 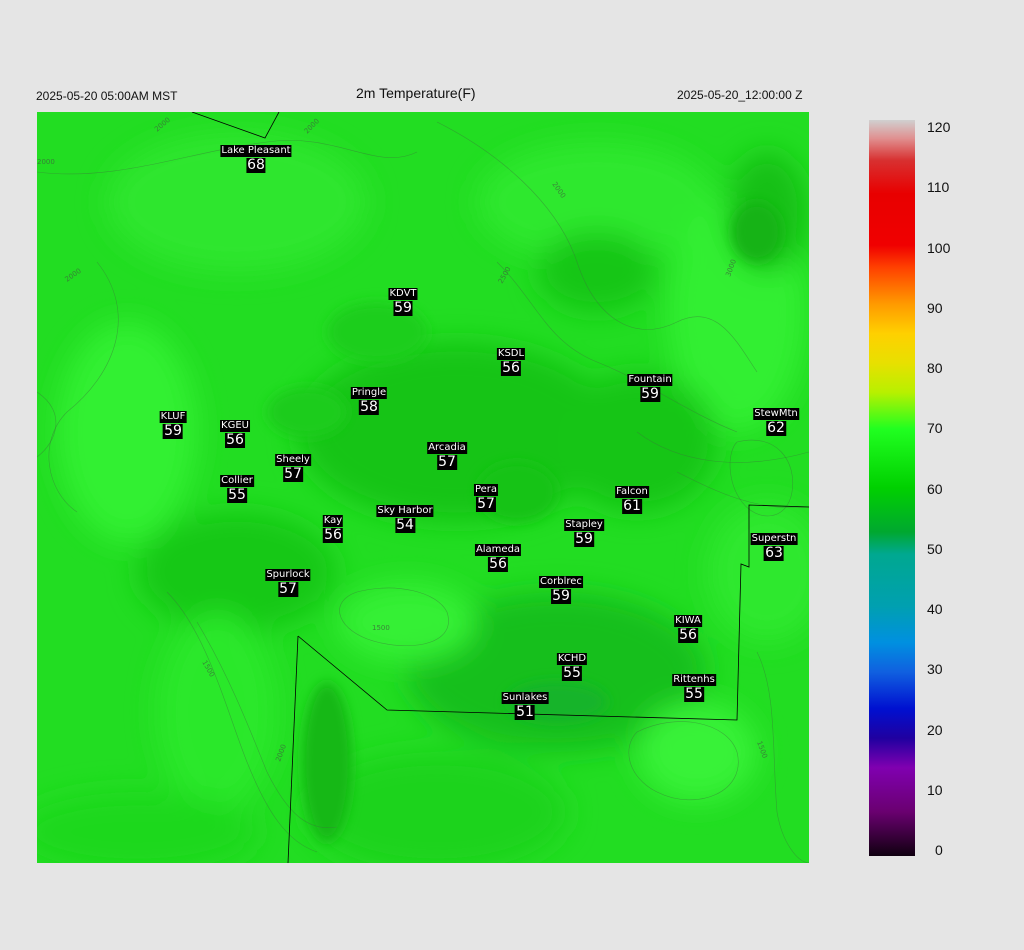 I want to click on station-name: Sheely, so click(x=293, y=460).